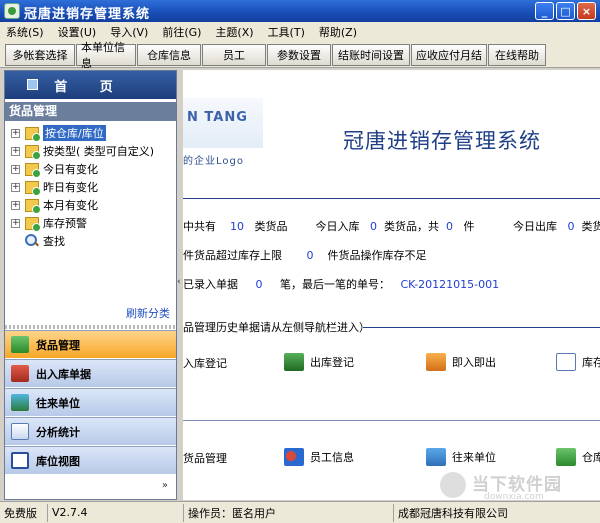  Describe the element at coordinates (25, 32) in the screenshot. I see `menu-system: 系统(S)` at that location.